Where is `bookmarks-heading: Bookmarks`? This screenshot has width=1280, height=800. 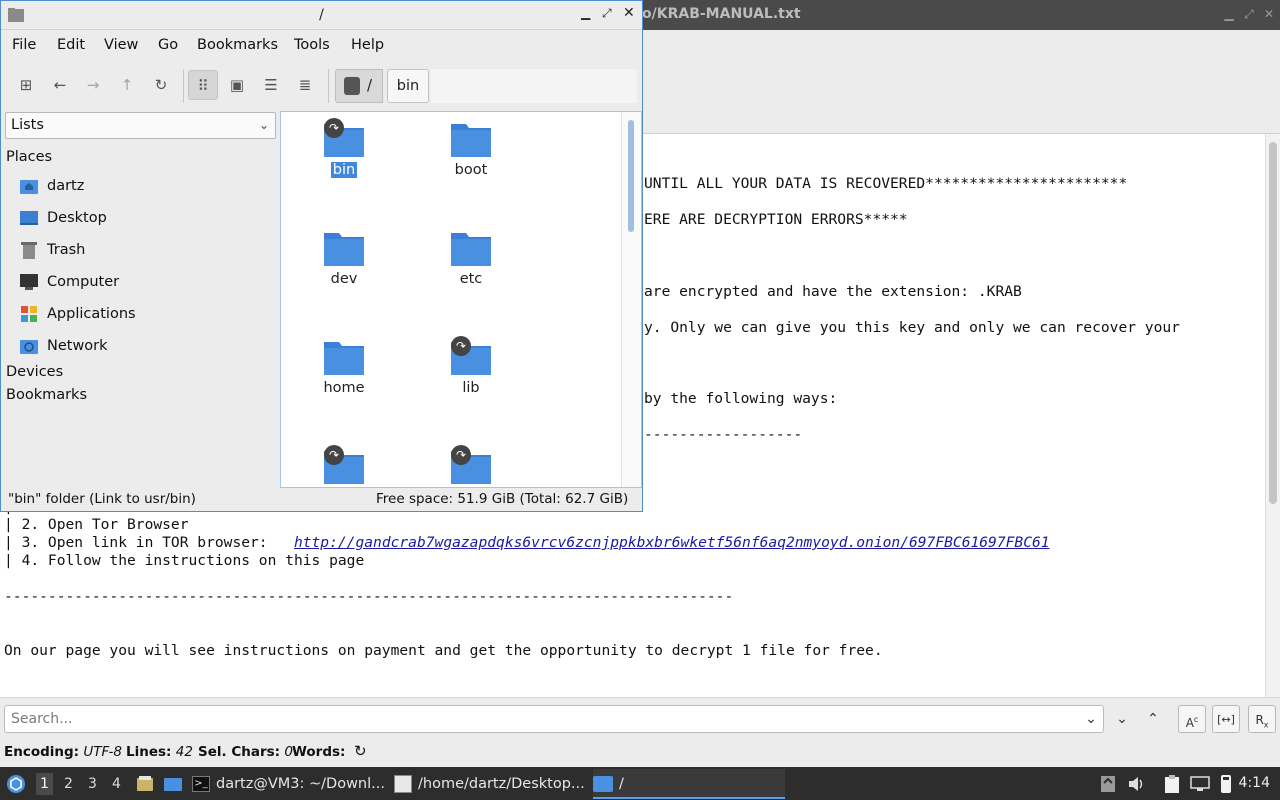
bookmarks-heading: Bookmarks is located at coordinates (46, 395).